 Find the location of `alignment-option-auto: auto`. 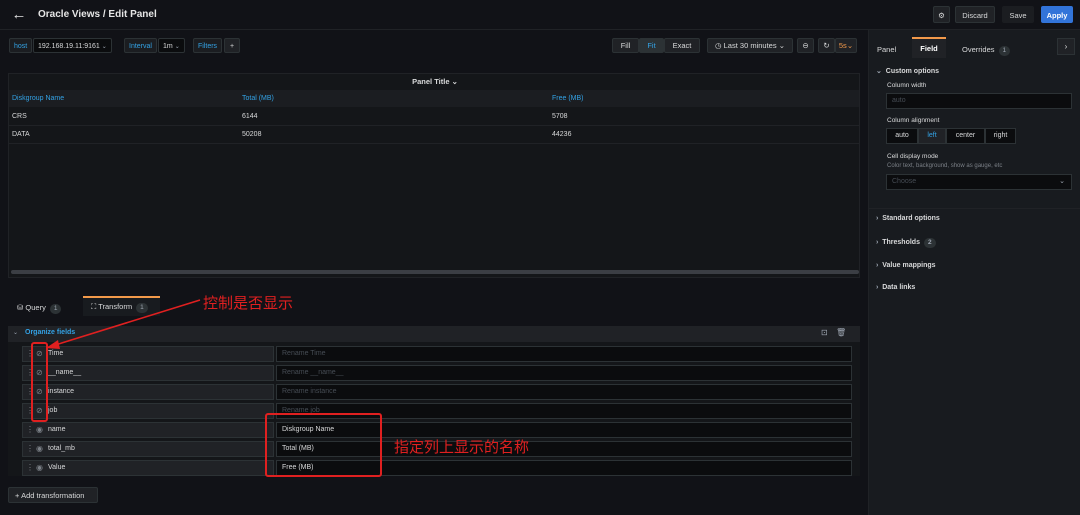

alignment-option-auto: auto is located at coordinates (902, 136).